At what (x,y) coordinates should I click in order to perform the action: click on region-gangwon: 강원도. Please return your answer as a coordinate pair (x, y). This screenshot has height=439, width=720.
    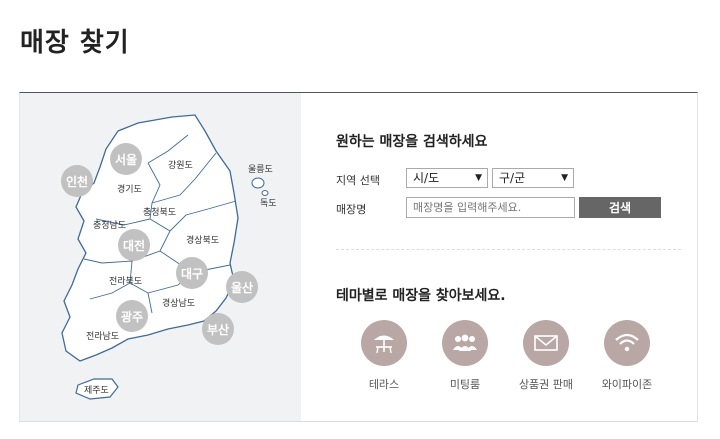
    Looking at the image, I should click on (180, 165).